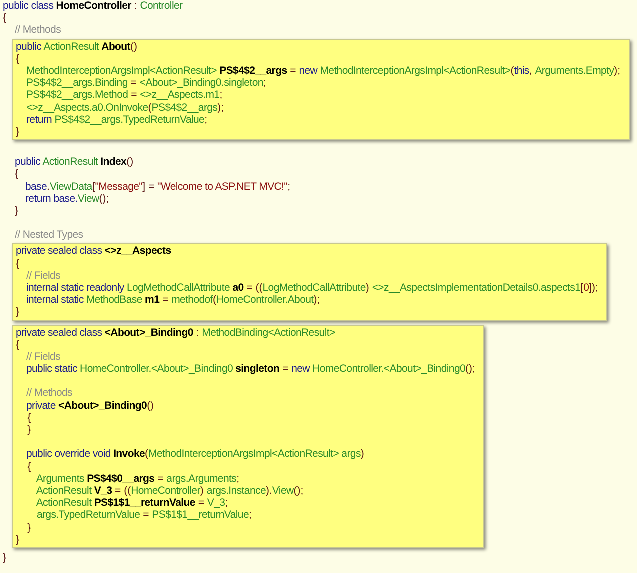 The width and height of the screenshot is (637, 573). I want to click on code-line: MethodInterceptionArgsImpl<ActionResult> PS$4$2__args = new MethodInterceptionArgsImpl<ActionResult>(this, Arguments.Empty);, so click(323, 71).